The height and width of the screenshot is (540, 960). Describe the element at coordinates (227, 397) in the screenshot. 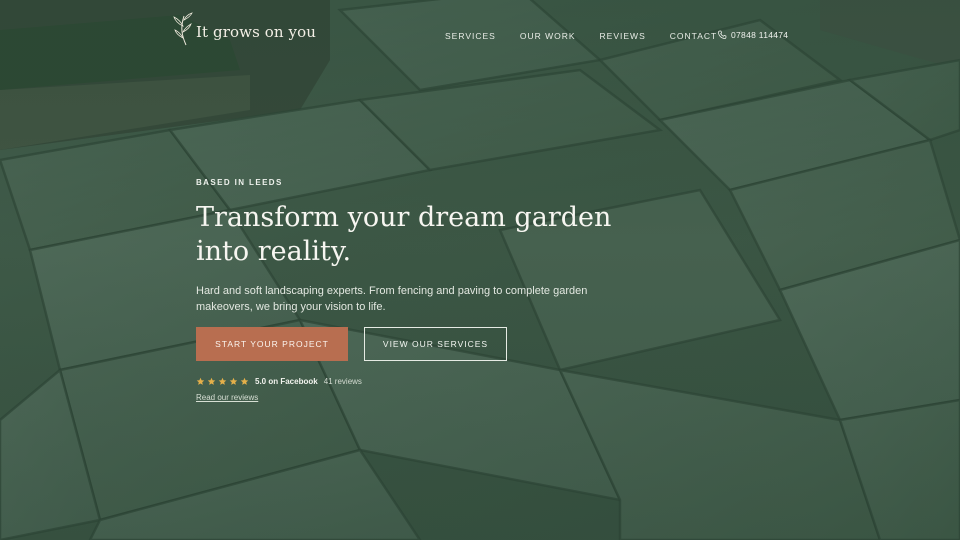

I see `read-reviews-link: Read our reviews` at that location.